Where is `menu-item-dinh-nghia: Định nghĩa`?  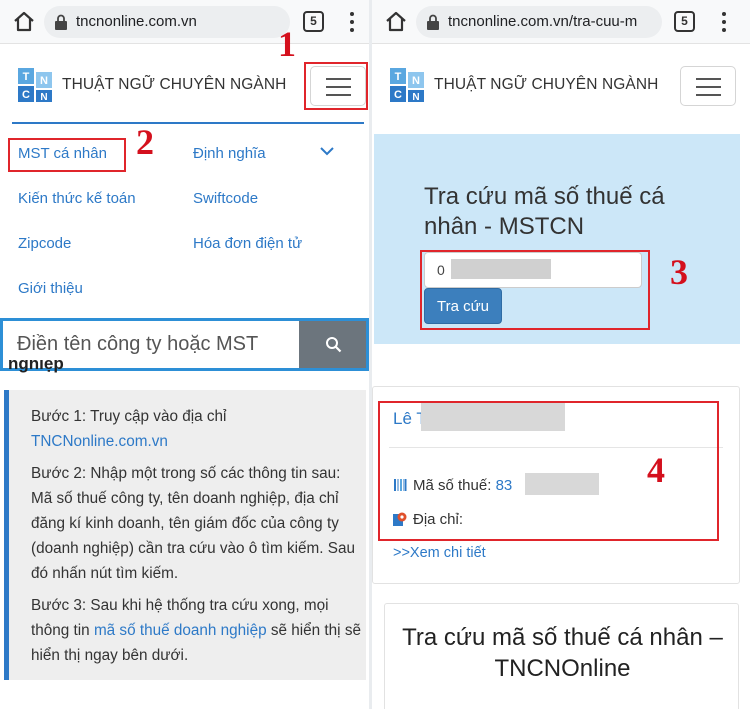 menu-item-dinh-nghia: Định nghĩa is located at coordinates (229, 153).